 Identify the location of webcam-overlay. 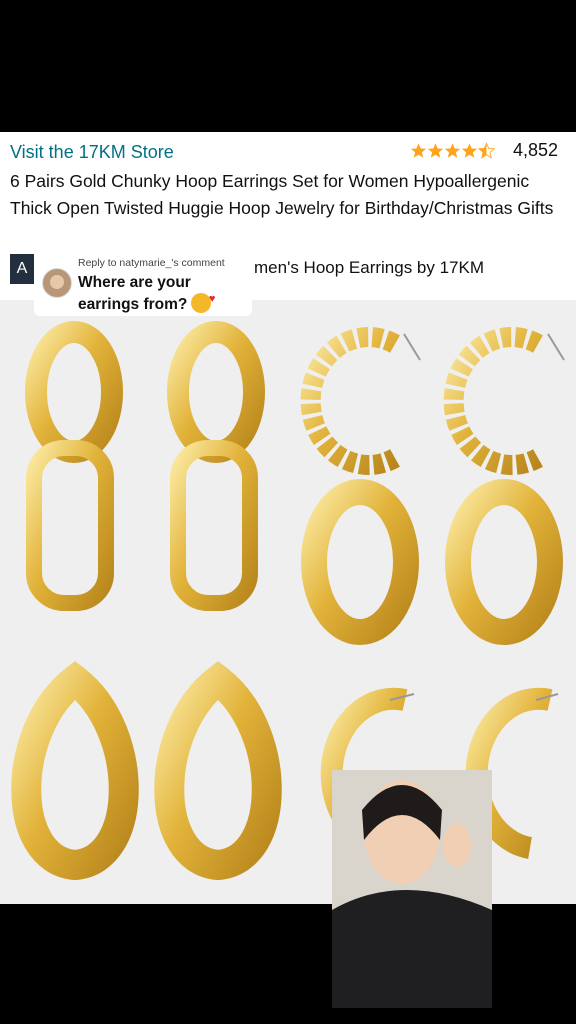
(412, 889).